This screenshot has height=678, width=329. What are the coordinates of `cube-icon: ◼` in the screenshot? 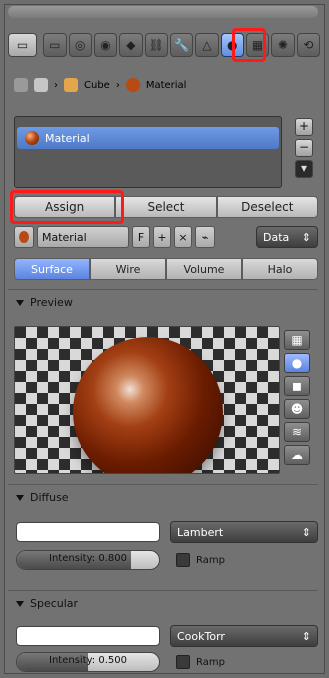 It's located at (297, 386).